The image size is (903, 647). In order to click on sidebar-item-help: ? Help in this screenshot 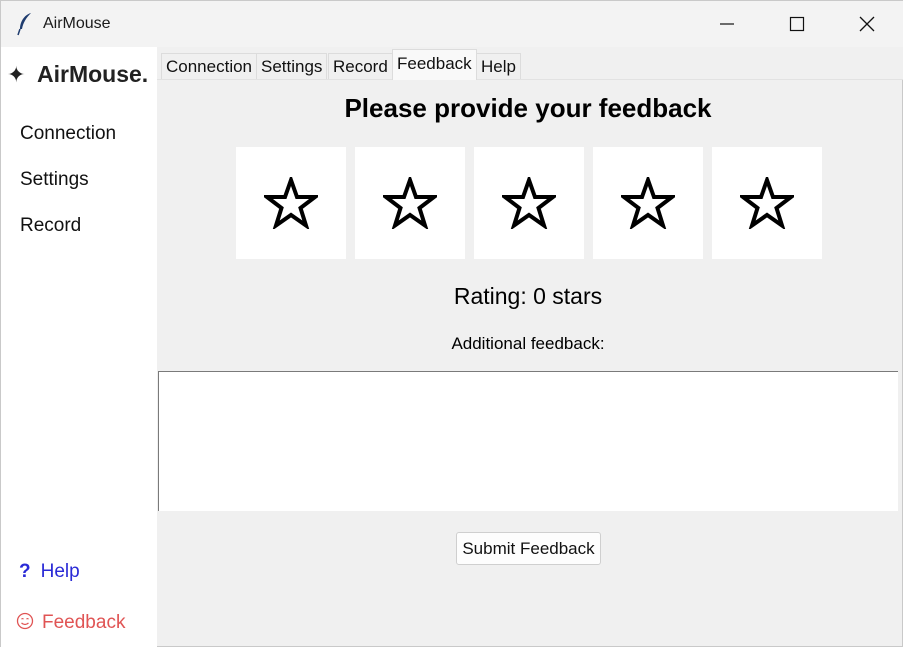, I will do `click(49, 572)`.